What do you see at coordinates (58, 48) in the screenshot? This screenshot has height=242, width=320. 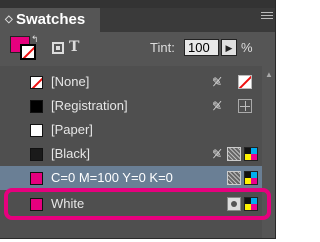 I see `formatting-container-icon` at bounding box center [58, 48].